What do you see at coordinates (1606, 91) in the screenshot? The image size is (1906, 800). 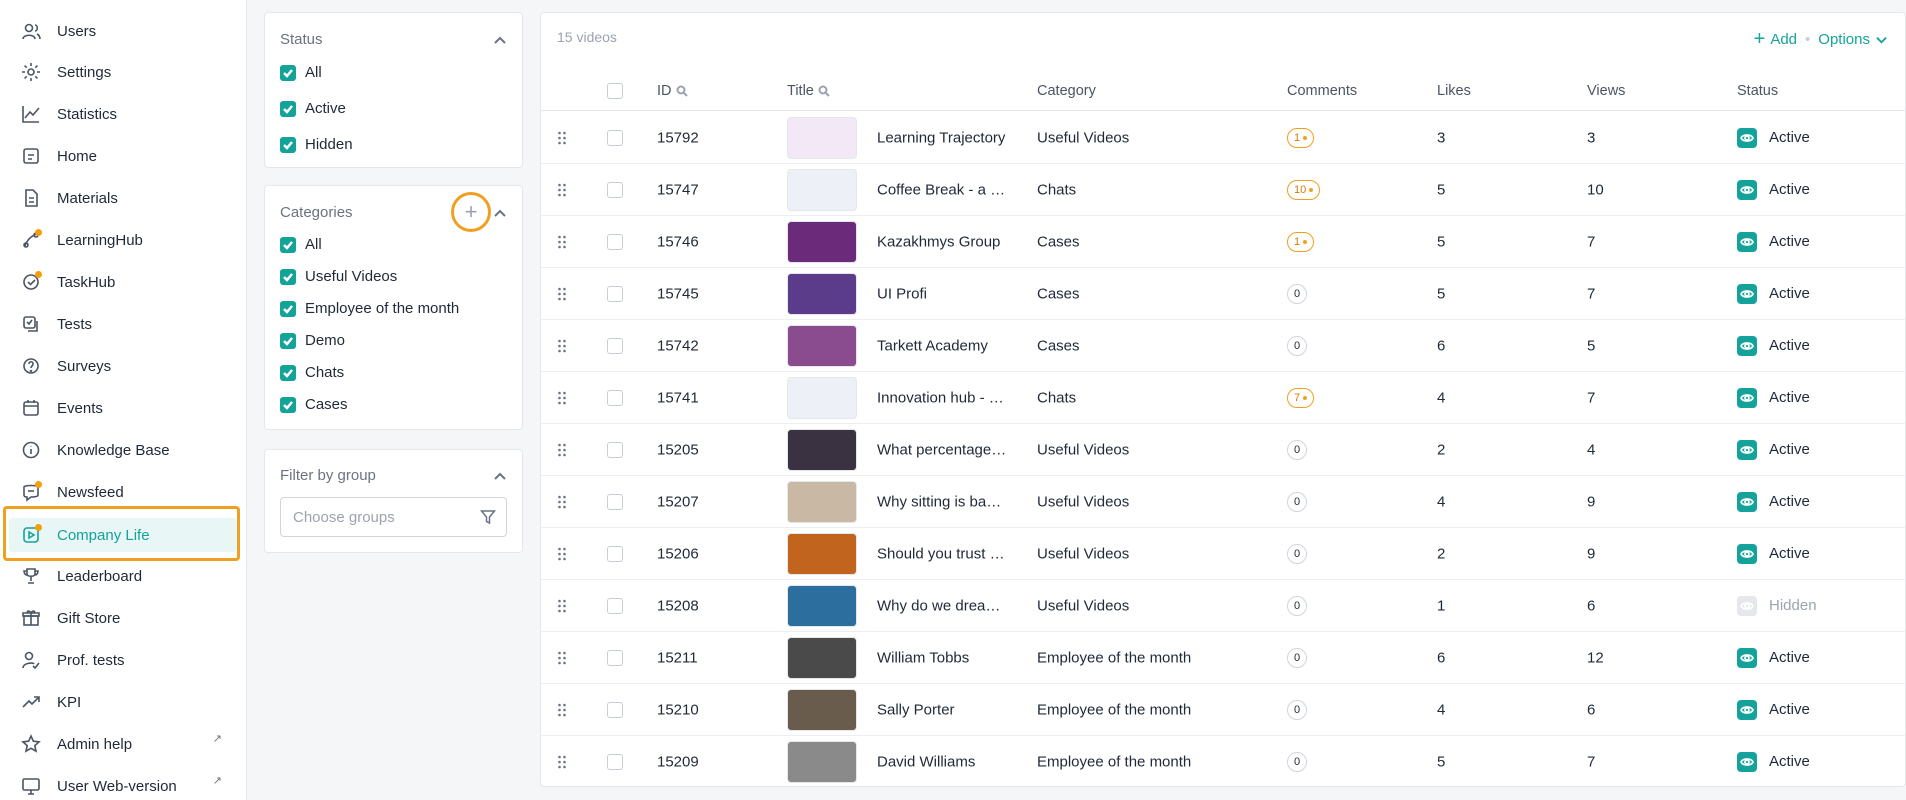 I see `column-views: Views` at bounding box center [1606, 91].